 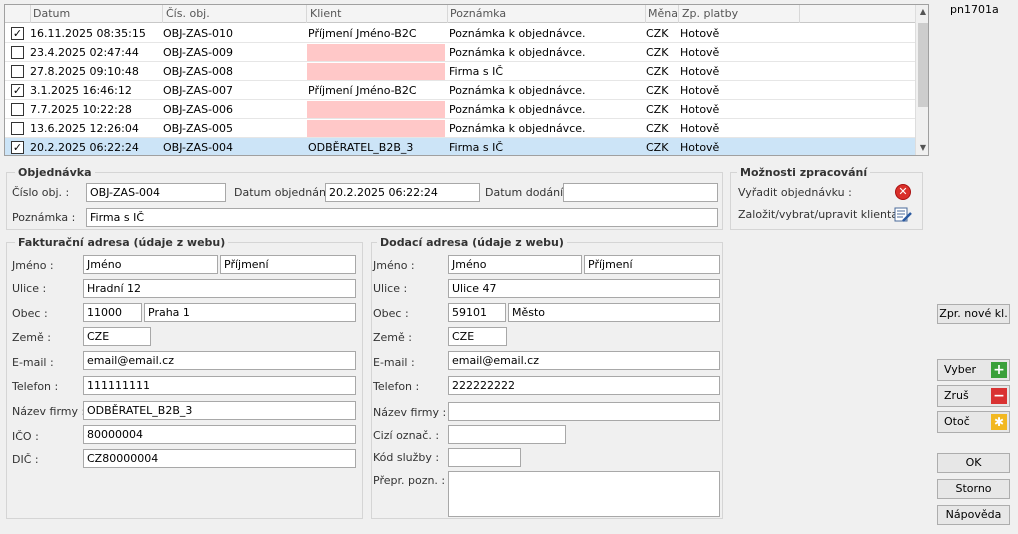 I want to click on order-number-field: OBJ-ZAS-004, so click(x=156, y=192).